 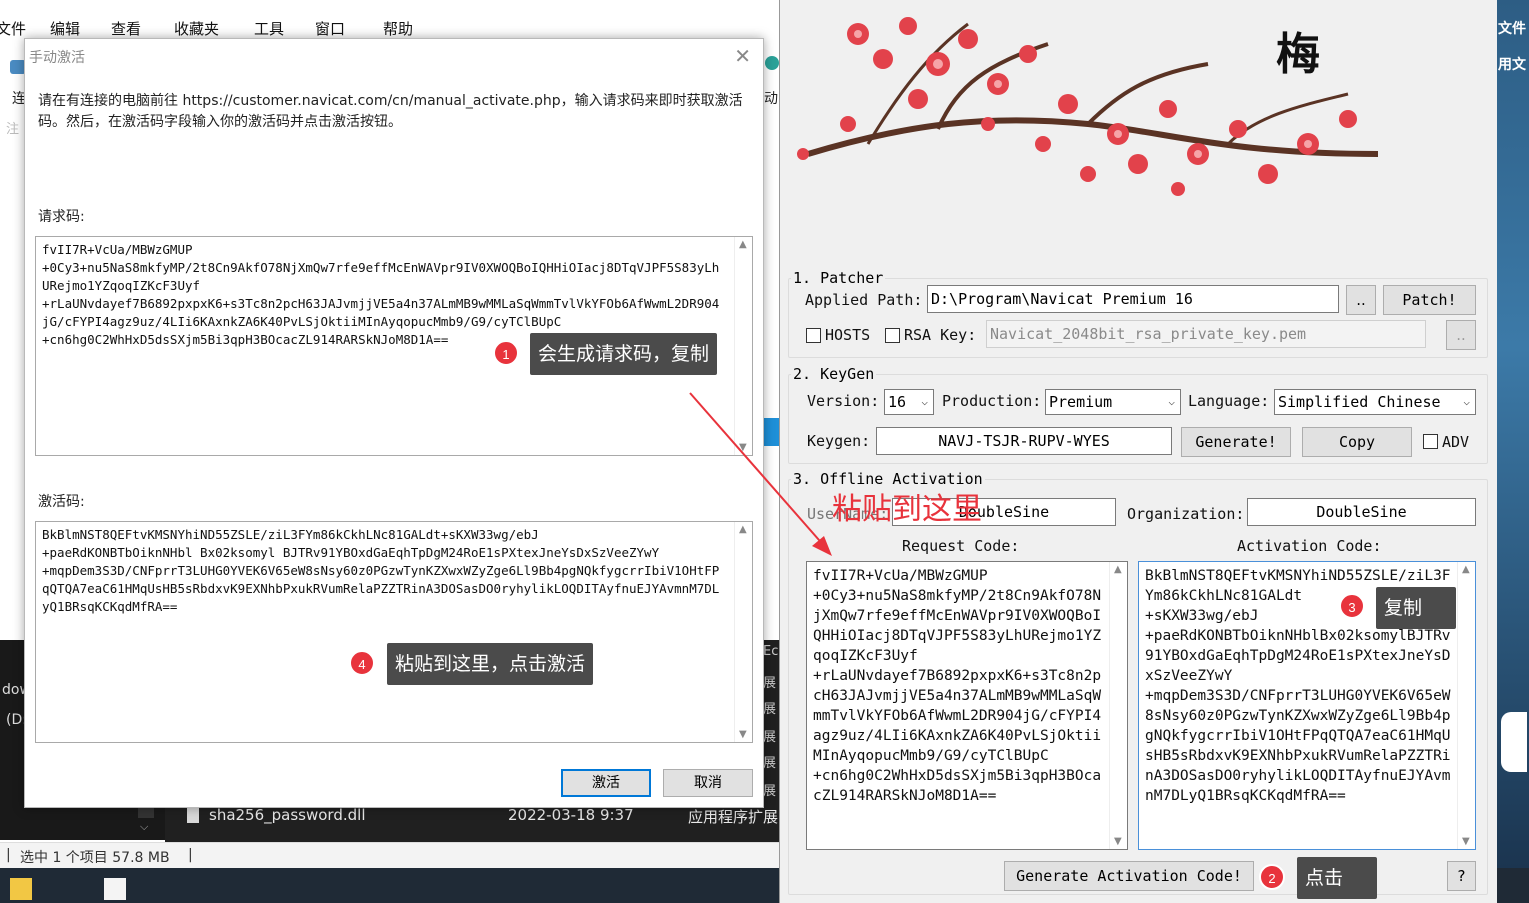 What do you see at coordinates (1186, 514) in the screenshot?
I see `organization-label: Organization:` at bounding box center [1186, 514].